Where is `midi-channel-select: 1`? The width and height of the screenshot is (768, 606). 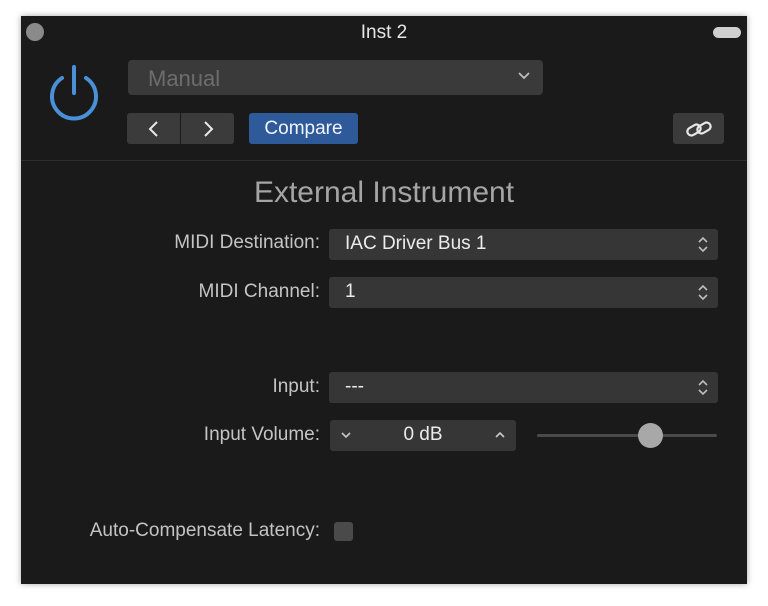 midi-channel-select: 1 is located at coordinates (523, 292).